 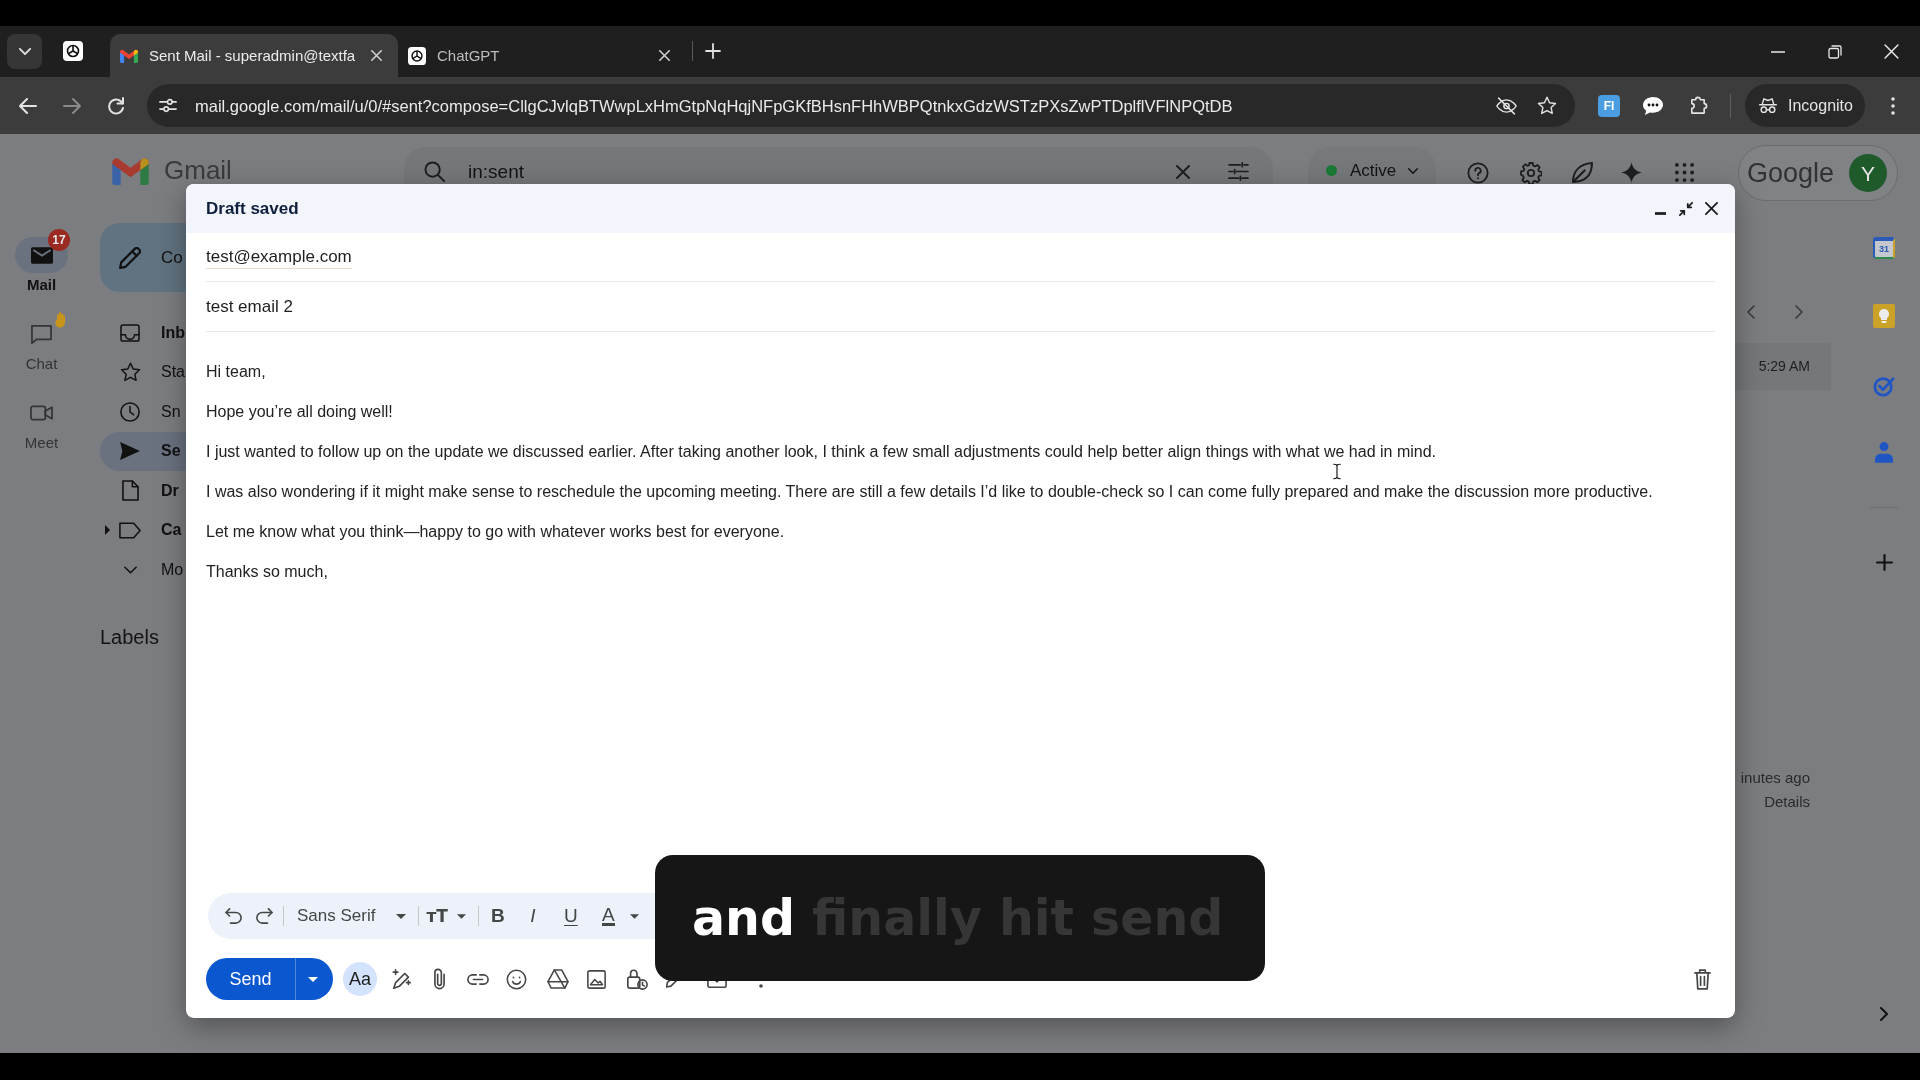 I want to click on new-tab-icon, so click(x=713, y=51).